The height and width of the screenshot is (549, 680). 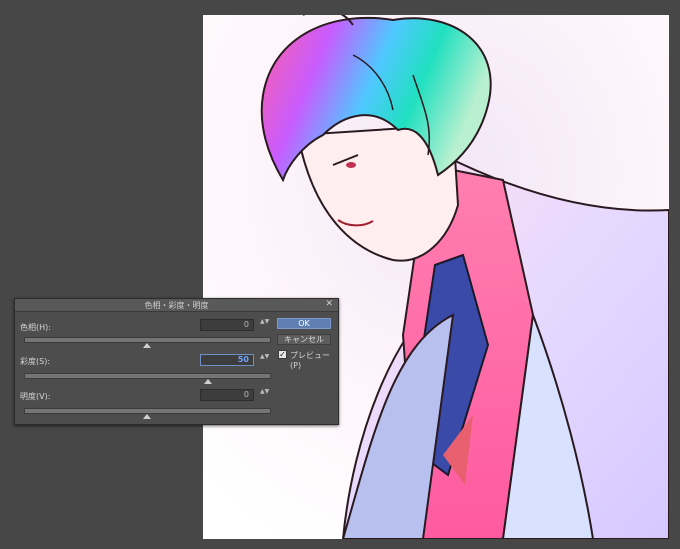 I want to click on hue-spinner-icon: ▲▼, so click(x=264, y=325).